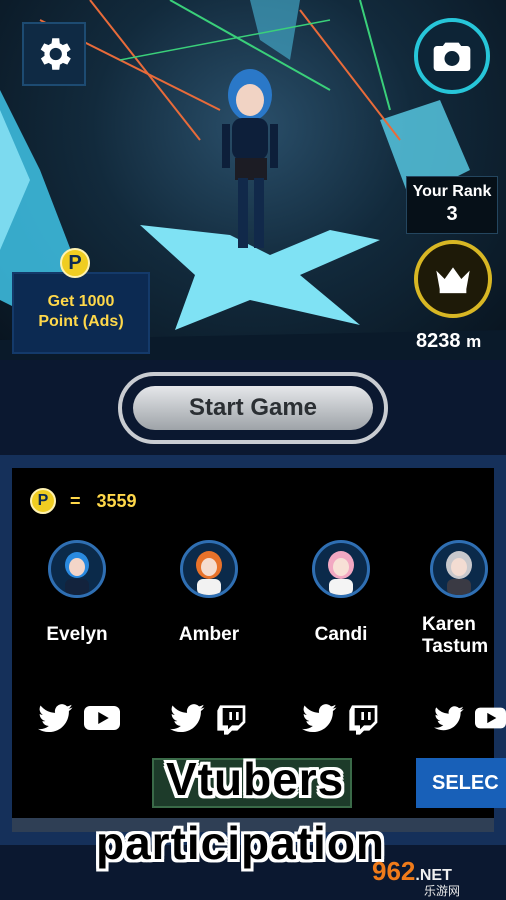  What do you see at coordinates (255, 779) in the screenshot?
I see `promo-title-line1: Vtubers` at bounding box center [255, 779].